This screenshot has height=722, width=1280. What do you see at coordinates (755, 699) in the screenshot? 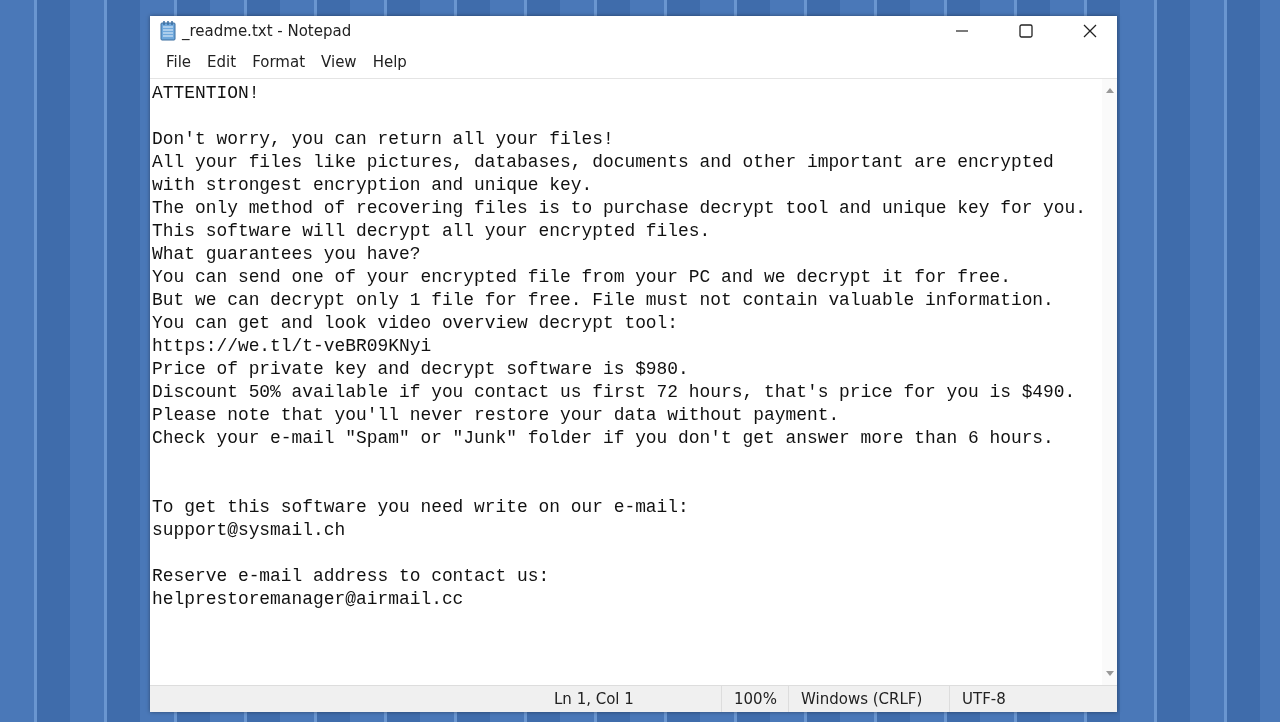
I see `status-bar-item: 100%` at bounding box center [755, 699].